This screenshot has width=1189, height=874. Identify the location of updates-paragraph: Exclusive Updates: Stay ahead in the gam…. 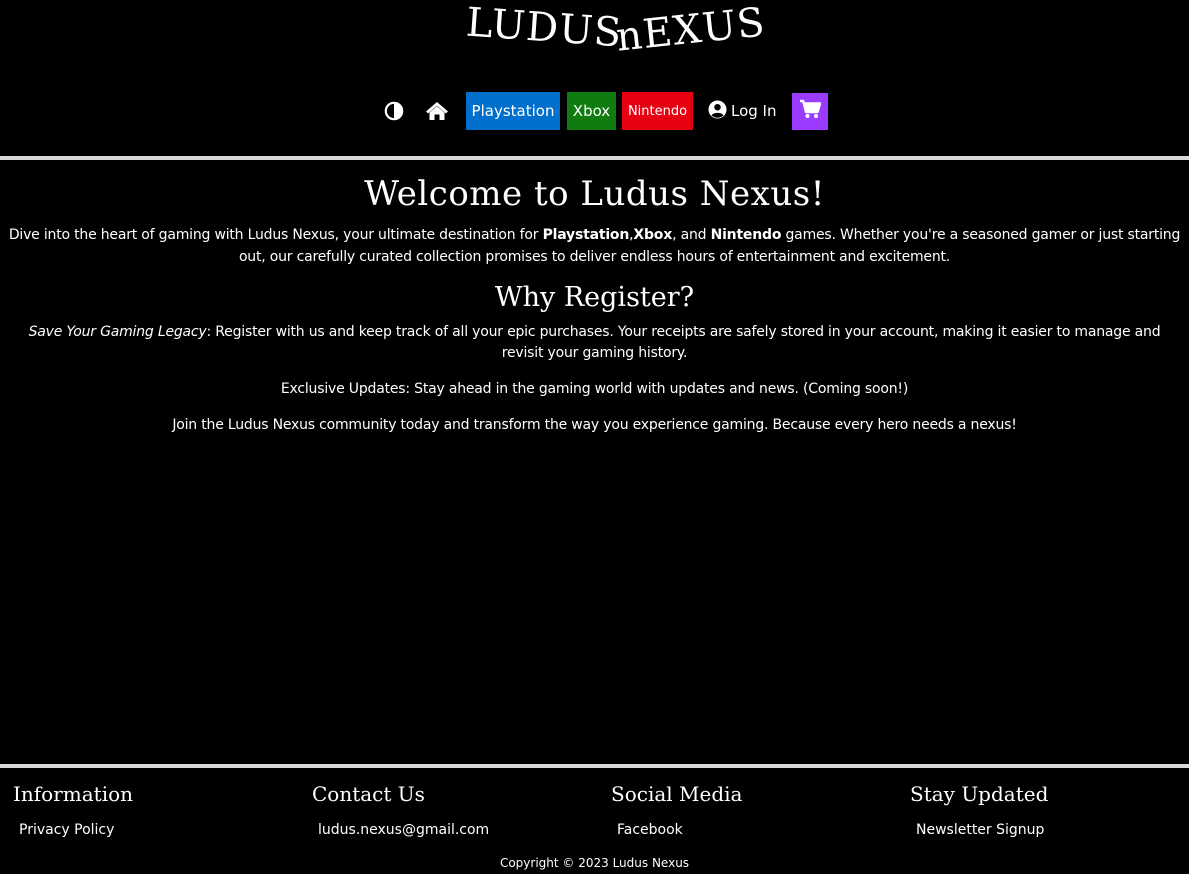
(594, 389).